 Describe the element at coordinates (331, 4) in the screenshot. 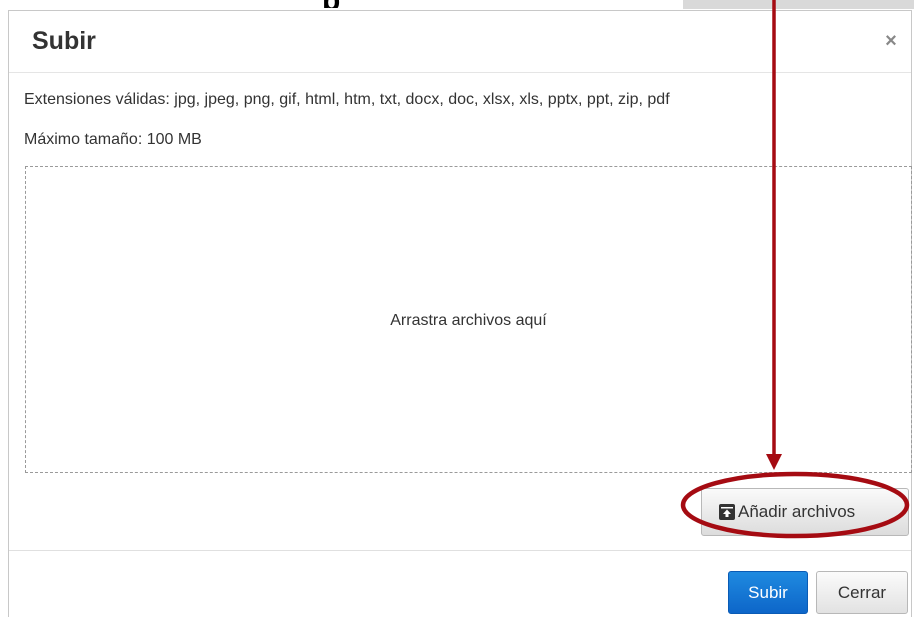

I see `cropped-heading-fragment: p` at that location.